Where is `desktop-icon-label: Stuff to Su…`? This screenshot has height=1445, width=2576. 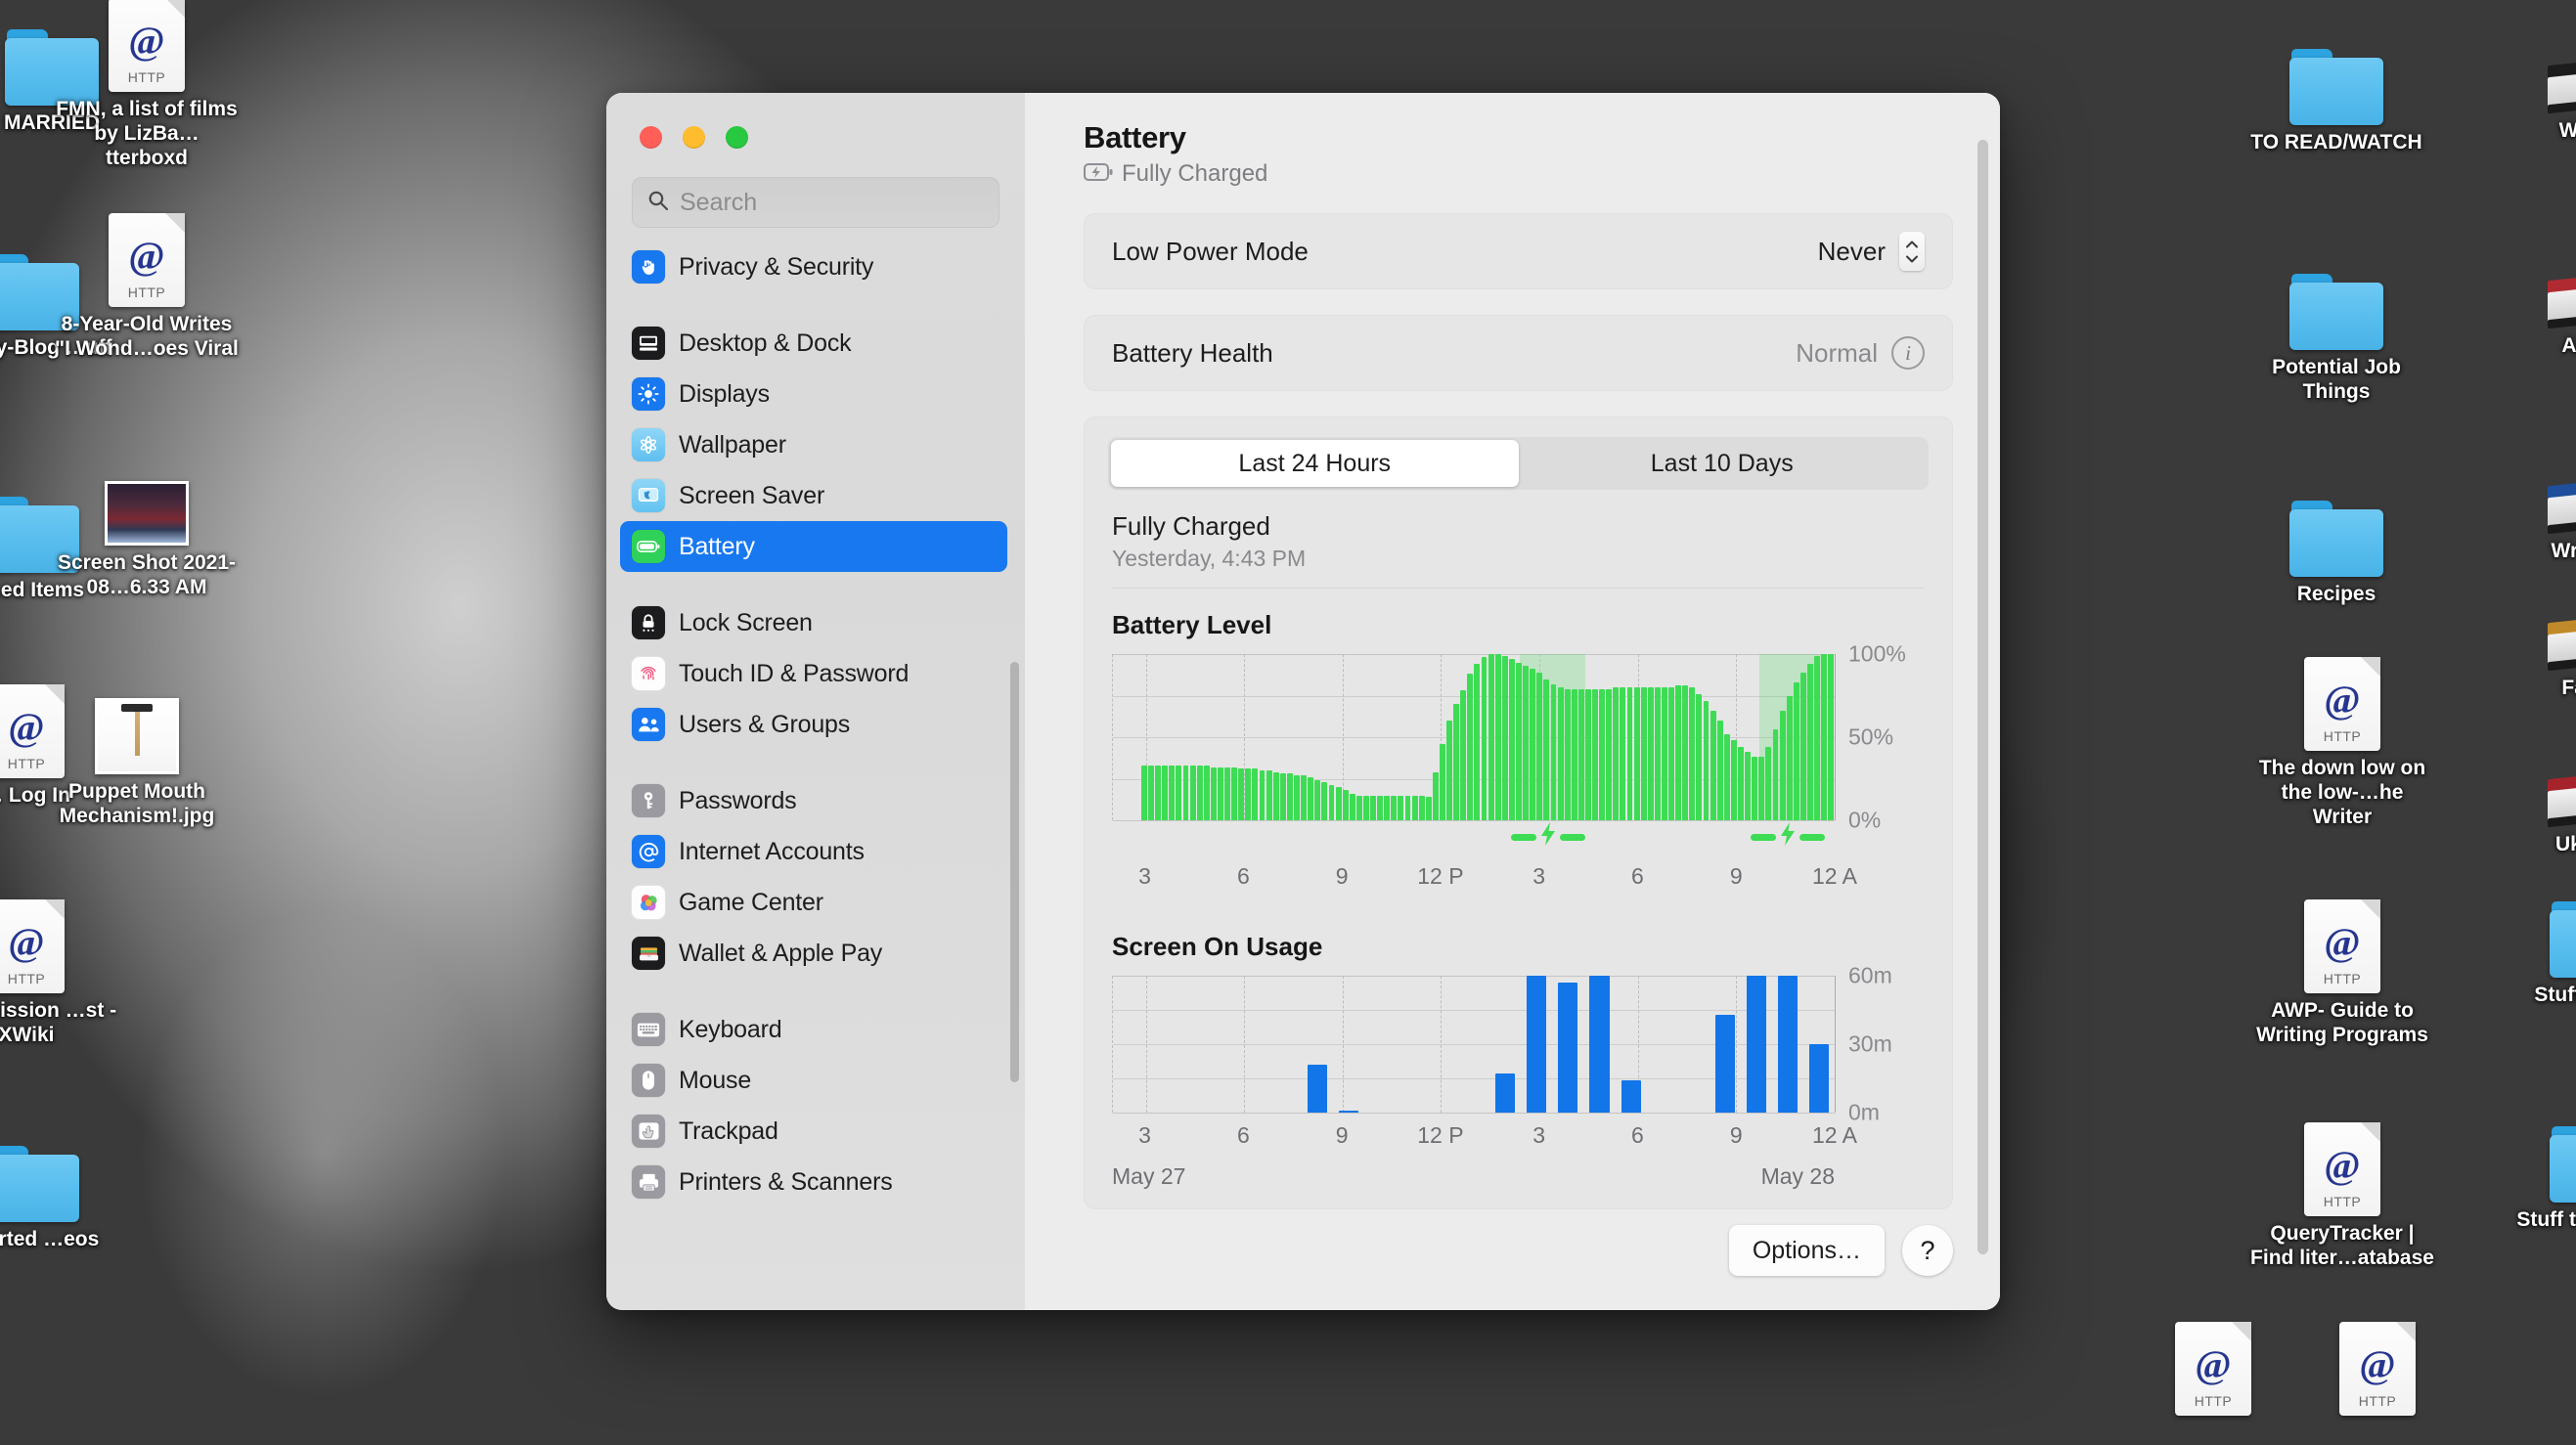 desktop-icon-label: Stuff to Su… is located at coordinates (2555, 995).